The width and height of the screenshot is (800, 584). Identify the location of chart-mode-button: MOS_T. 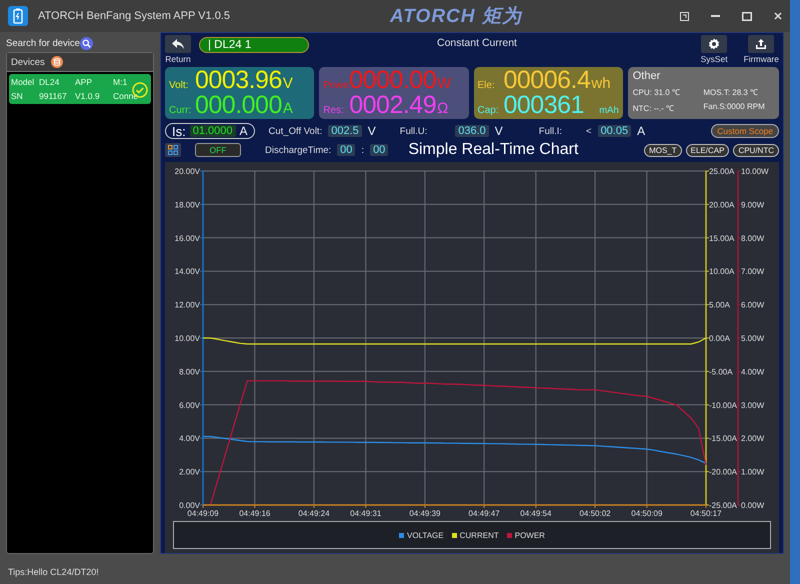
(663, 150).